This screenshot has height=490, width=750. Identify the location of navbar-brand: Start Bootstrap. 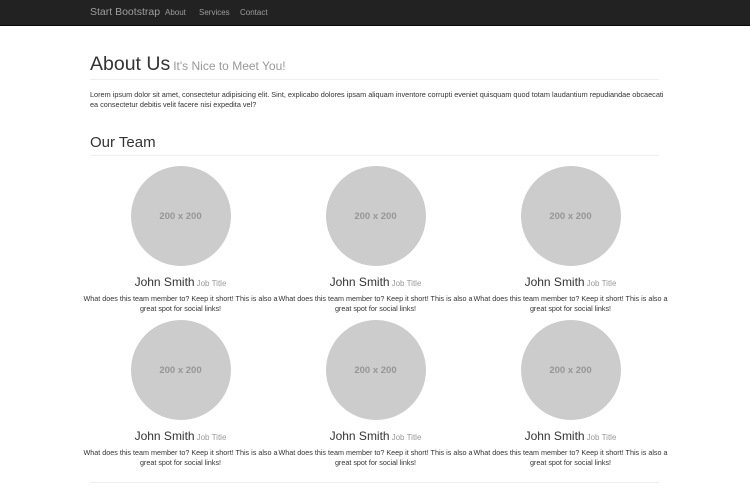
(125, 12).